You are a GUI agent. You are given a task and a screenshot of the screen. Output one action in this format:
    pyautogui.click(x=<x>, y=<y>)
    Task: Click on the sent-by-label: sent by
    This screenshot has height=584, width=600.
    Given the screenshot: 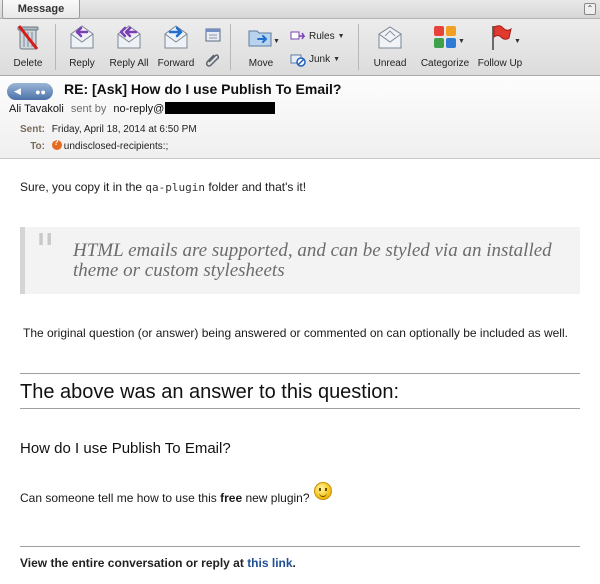 What is the action you would take?
    pyautogui.click(x=88, y=109)
    